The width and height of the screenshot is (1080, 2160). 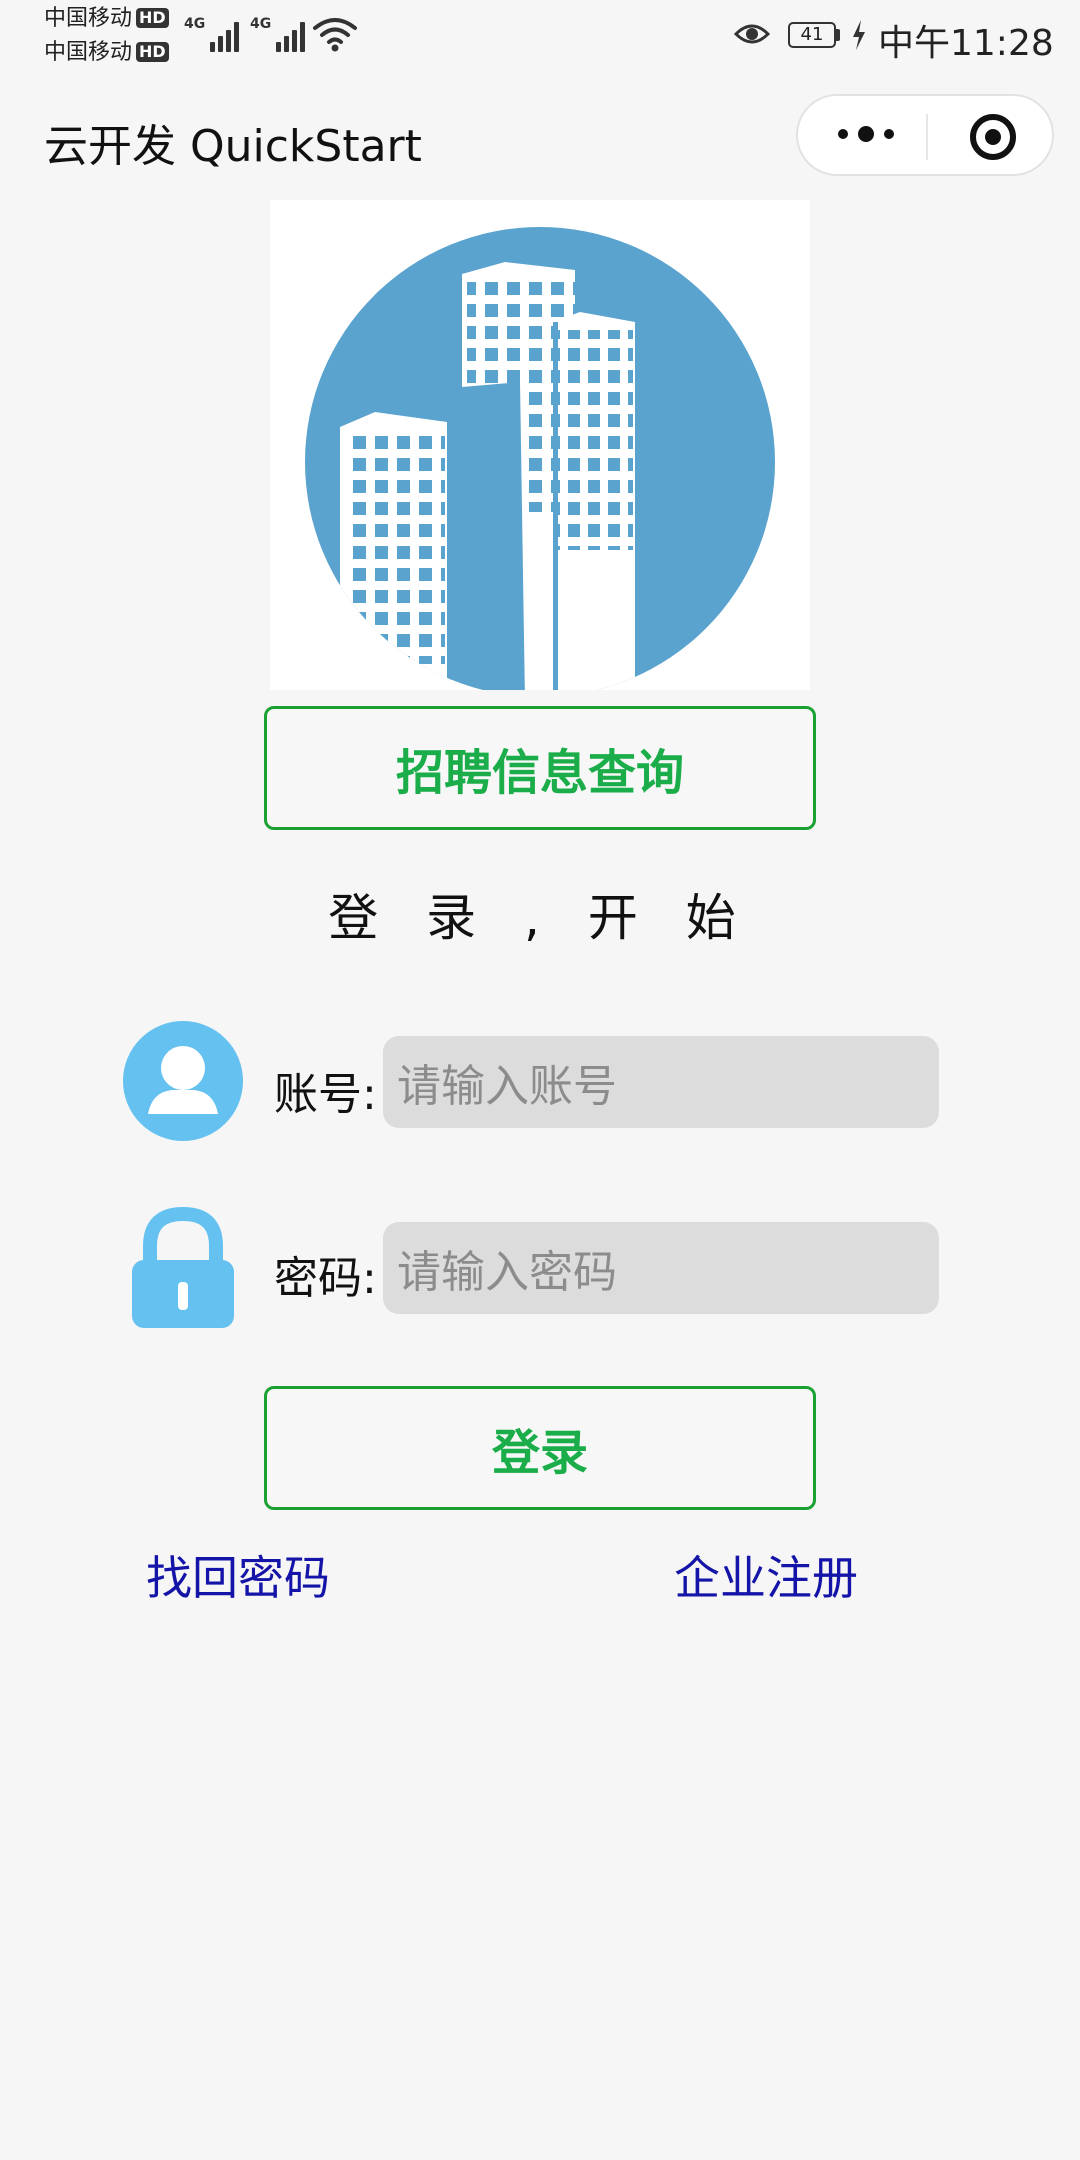 I want to click on close-miniprogram-icon, so click(x=993, y=137).